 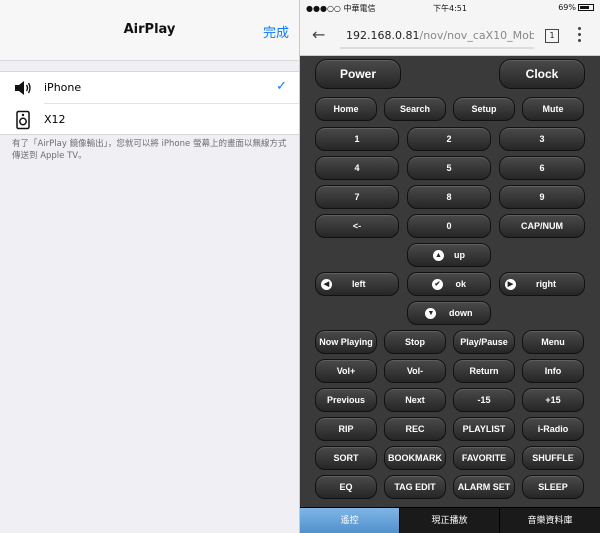 What do you see at coordinates (358, 74) in the screenshot?
I see `power-button: Power` at bounding box center [358, 74].